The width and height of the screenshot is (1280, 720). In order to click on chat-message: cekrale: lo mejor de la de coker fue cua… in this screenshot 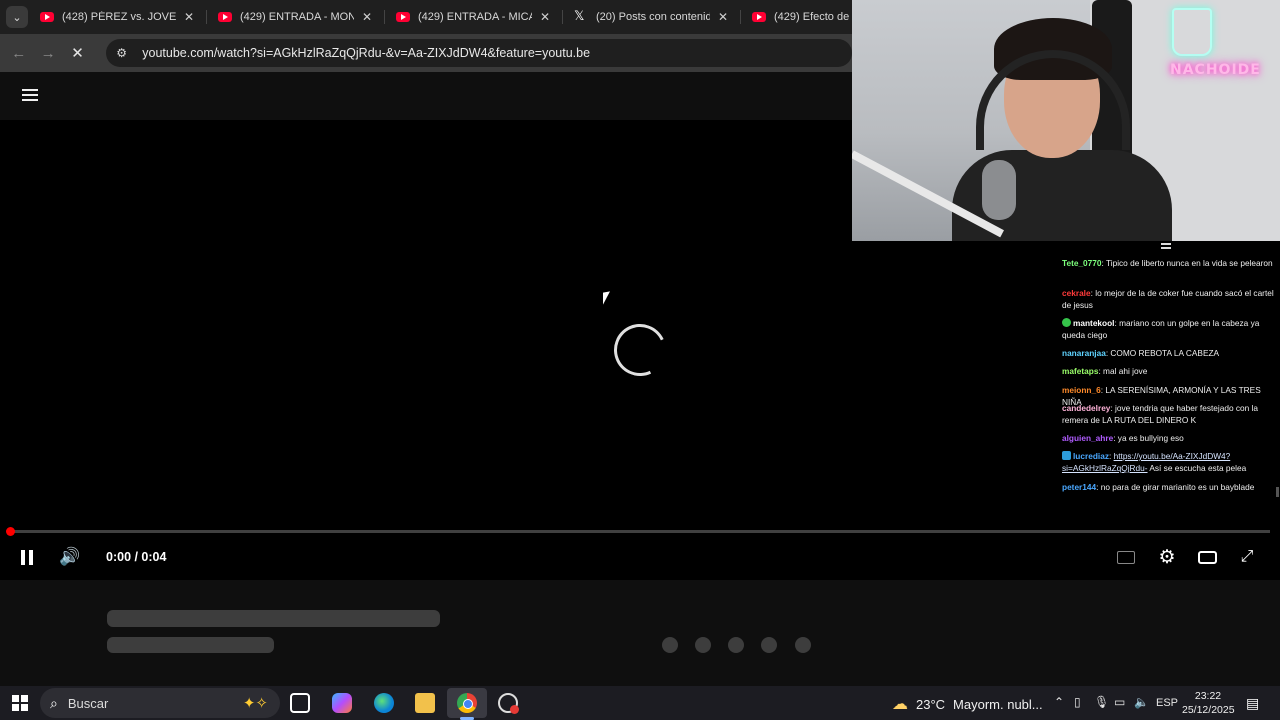, I will do `click(1168, 299)`.